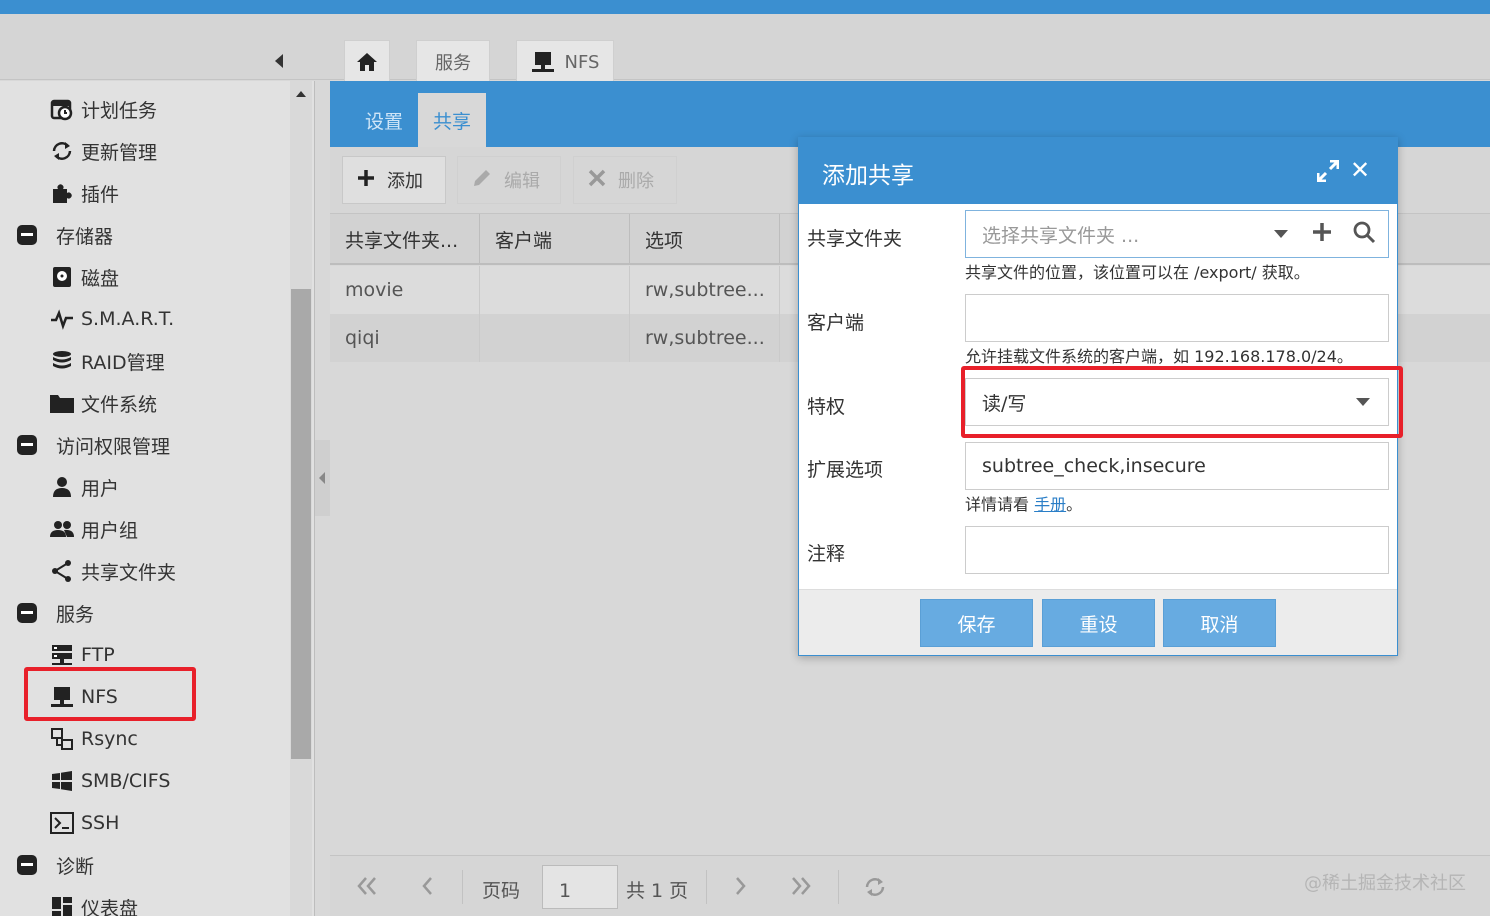 This screenshot has width=1490, height=916. What do you see at coordinates (69, 739) in the screenshot?
I see `sidebar-item-rsync: Rsync` at bounding box center [69, 739].